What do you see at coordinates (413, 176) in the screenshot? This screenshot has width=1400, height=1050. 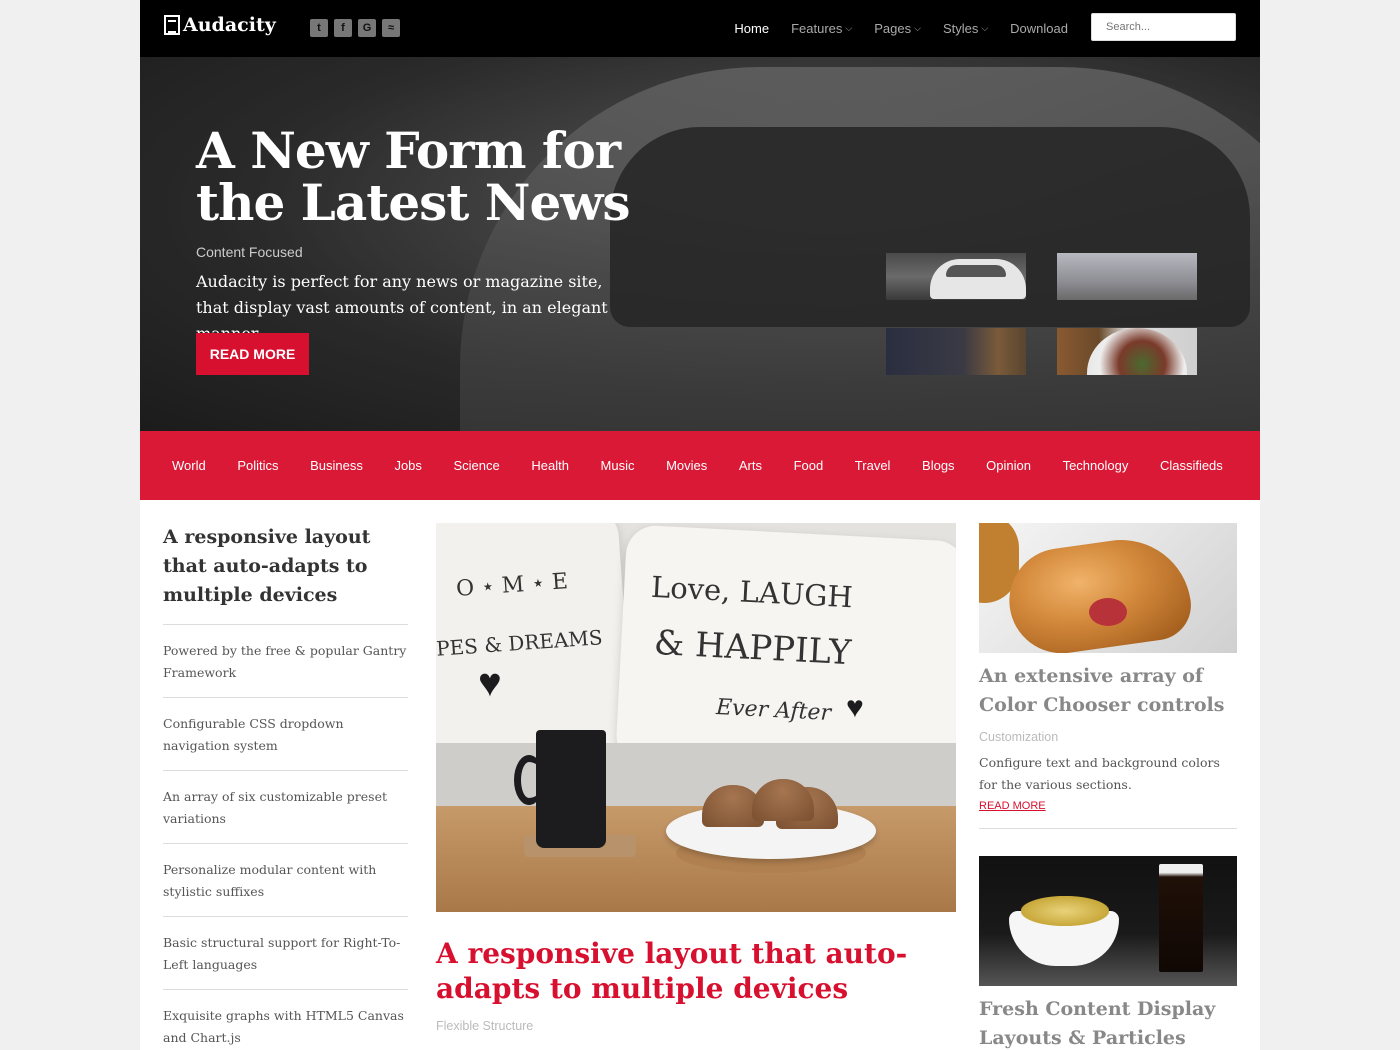 I see `hero-title: A New Form for the Latest News` at bounding box center [413, 176].